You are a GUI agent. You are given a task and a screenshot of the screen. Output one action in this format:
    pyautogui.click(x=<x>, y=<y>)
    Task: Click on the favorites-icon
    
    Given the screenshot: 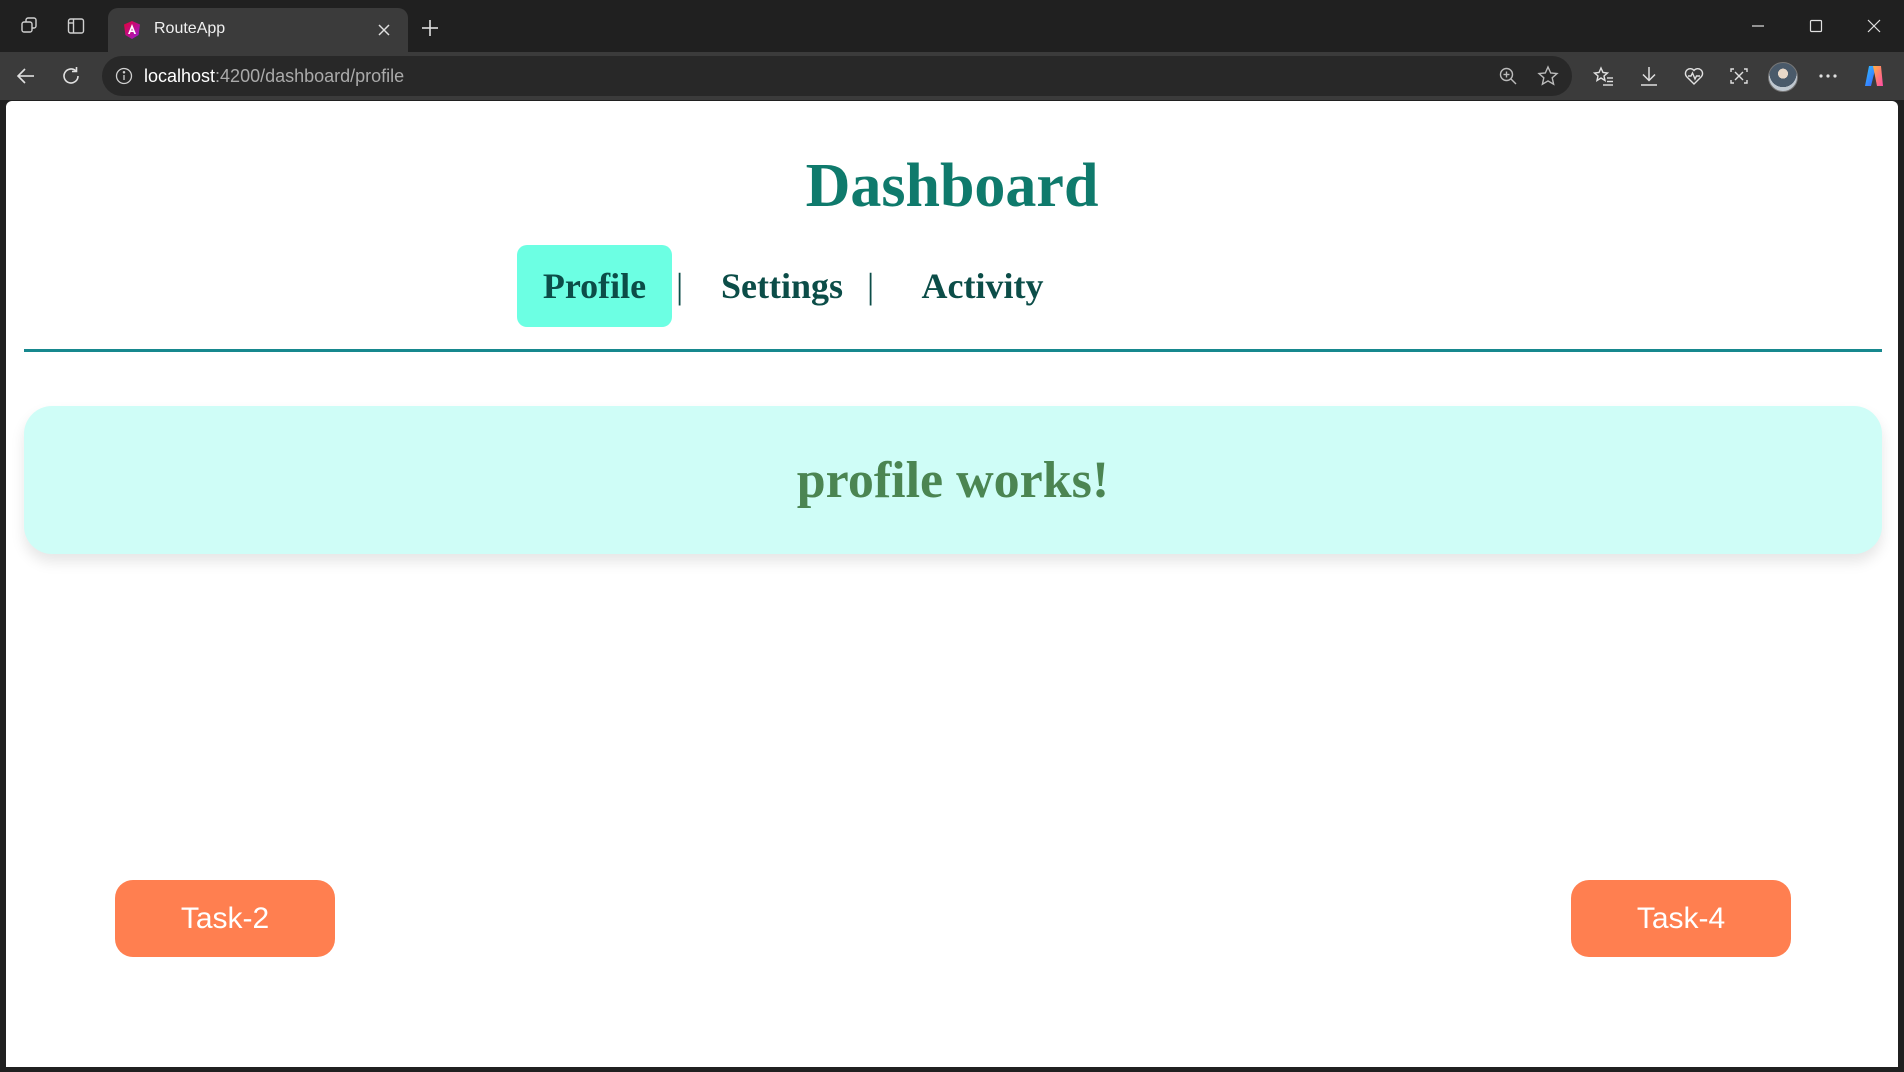 What is the action you would take?
    pyautogui.click(x=1604, y=76)
    